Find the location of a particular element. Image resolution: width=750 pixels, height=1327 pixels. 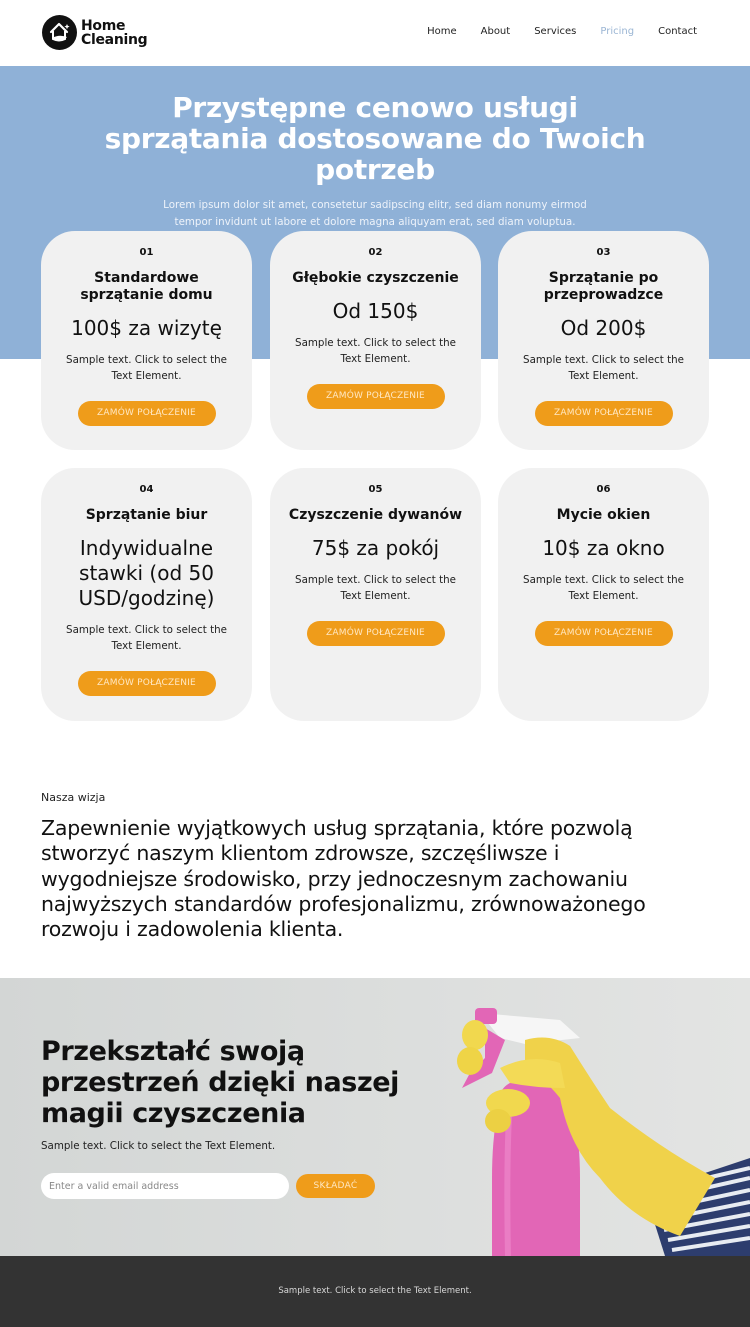

brand-name-line1: Home is located at coordinates (103, 25).